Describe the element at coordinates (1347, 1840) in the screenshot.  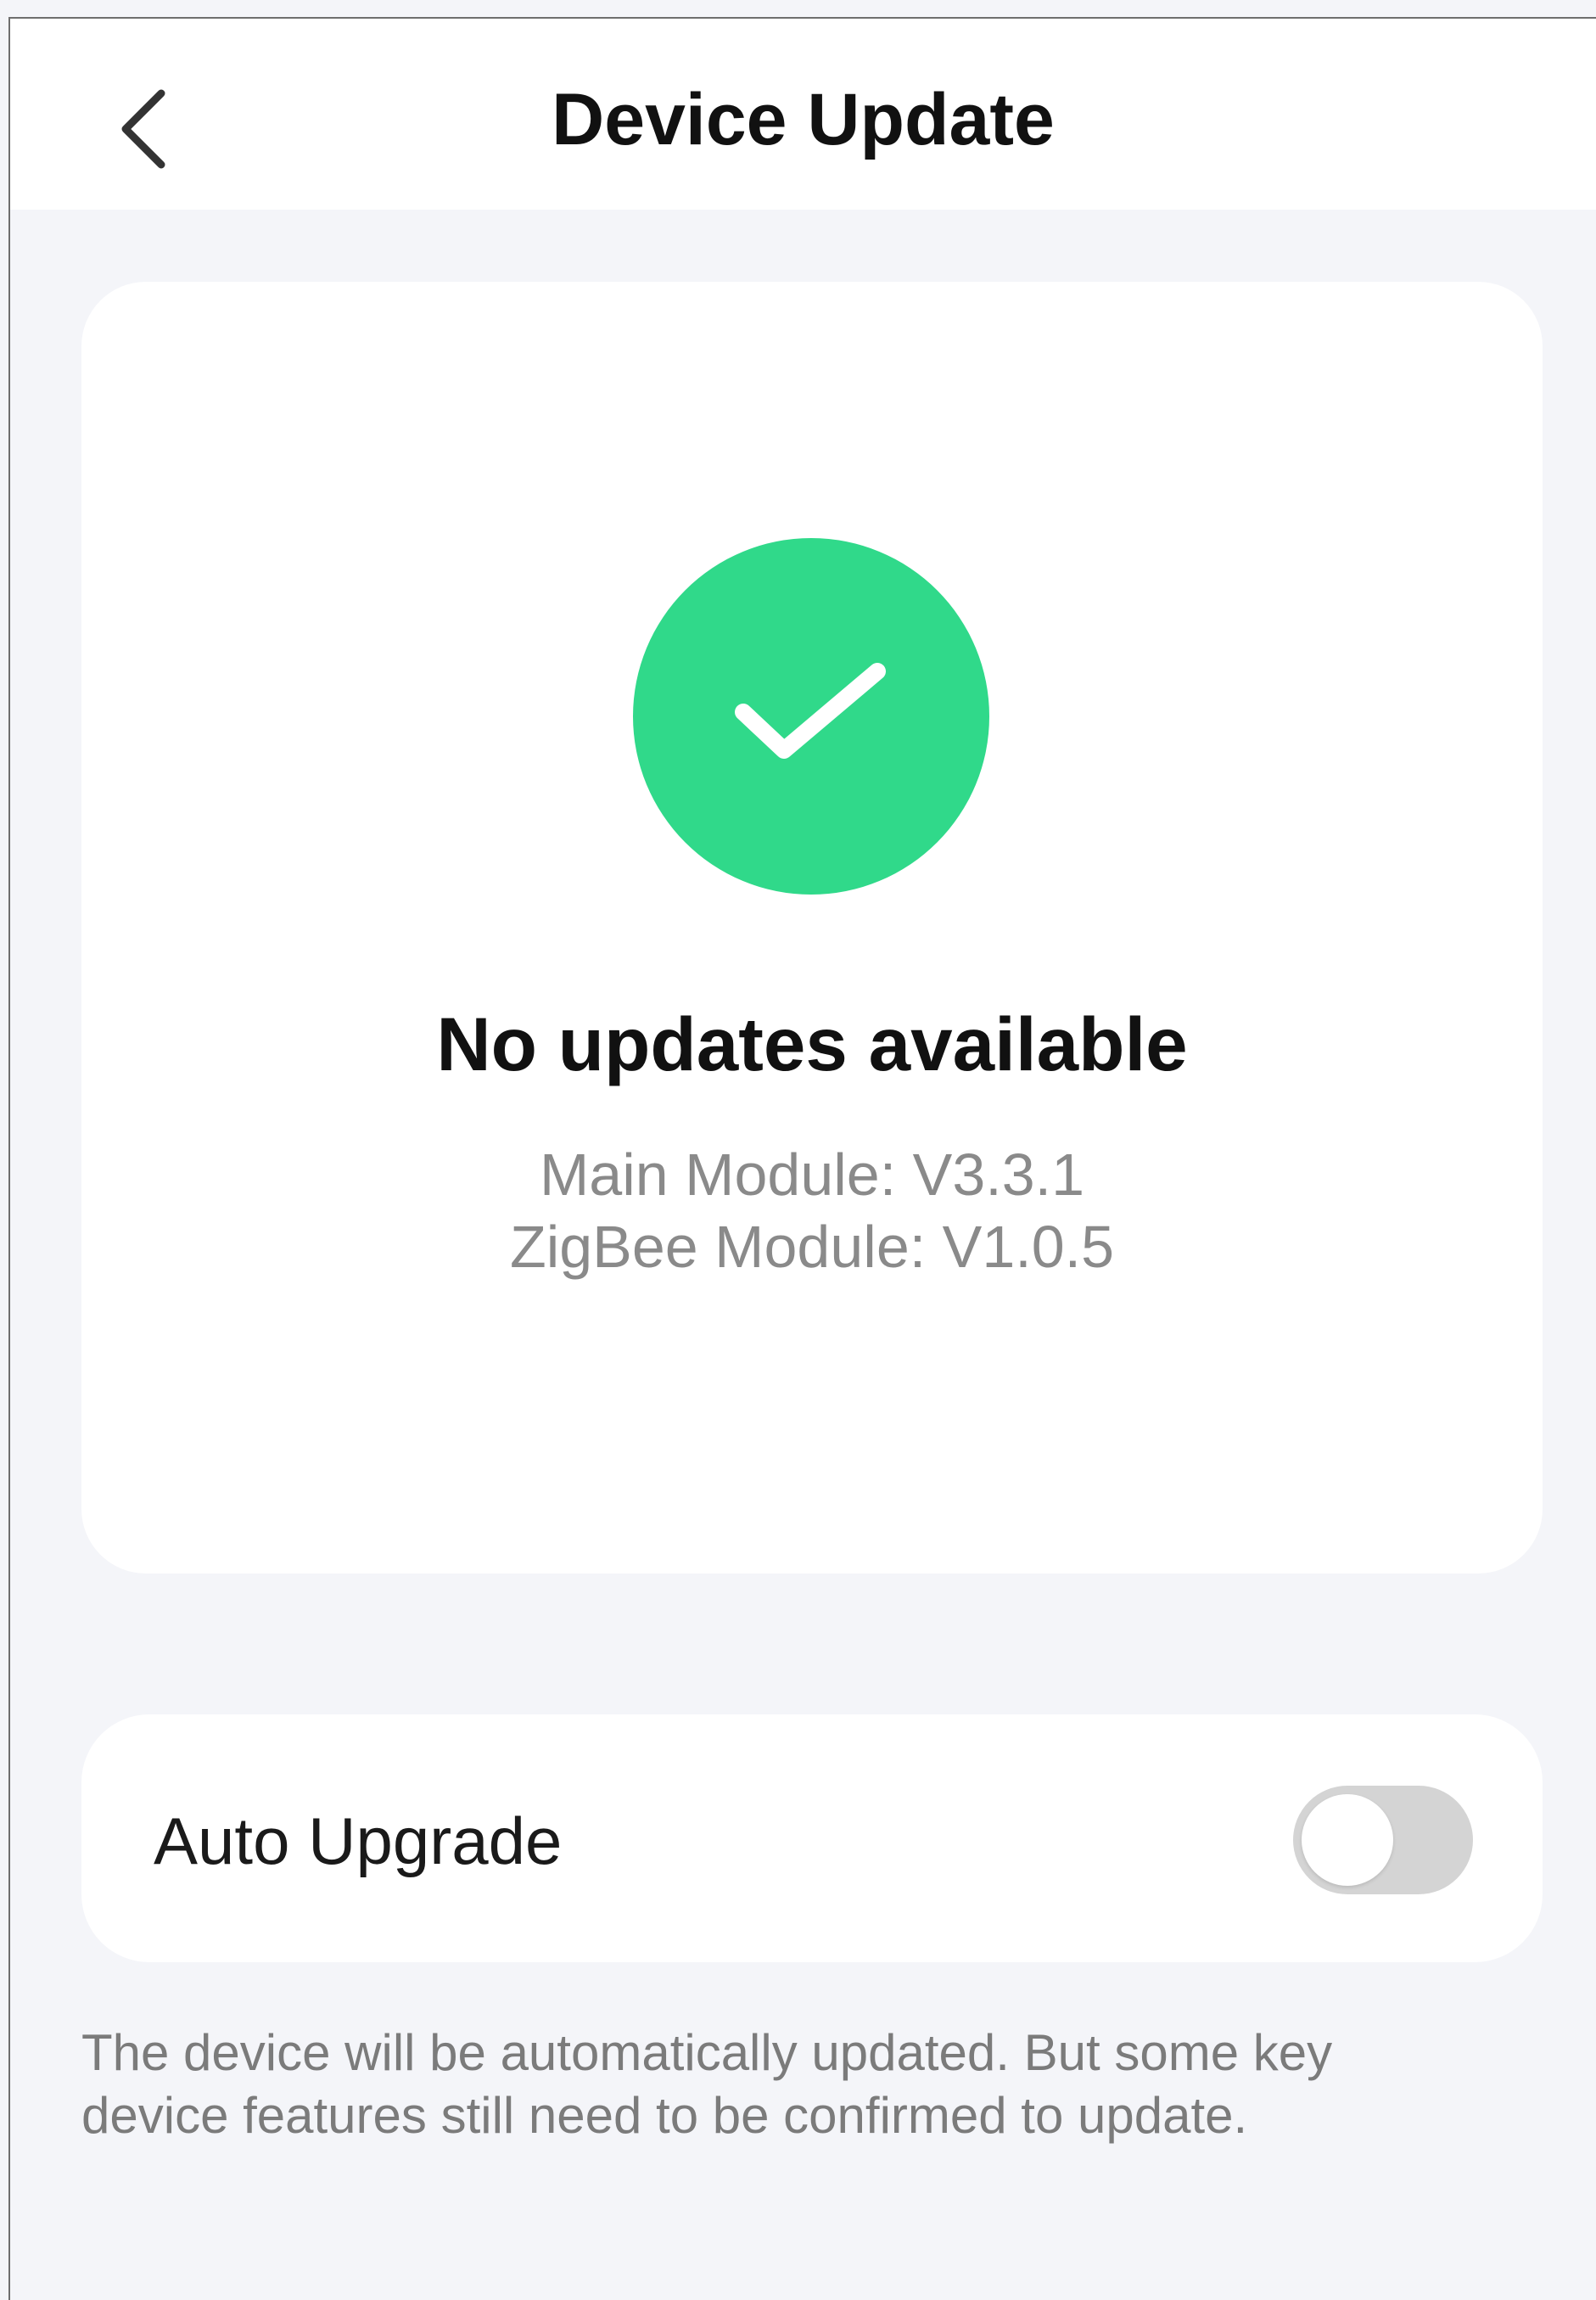
I see `toggle-knob` at that location.